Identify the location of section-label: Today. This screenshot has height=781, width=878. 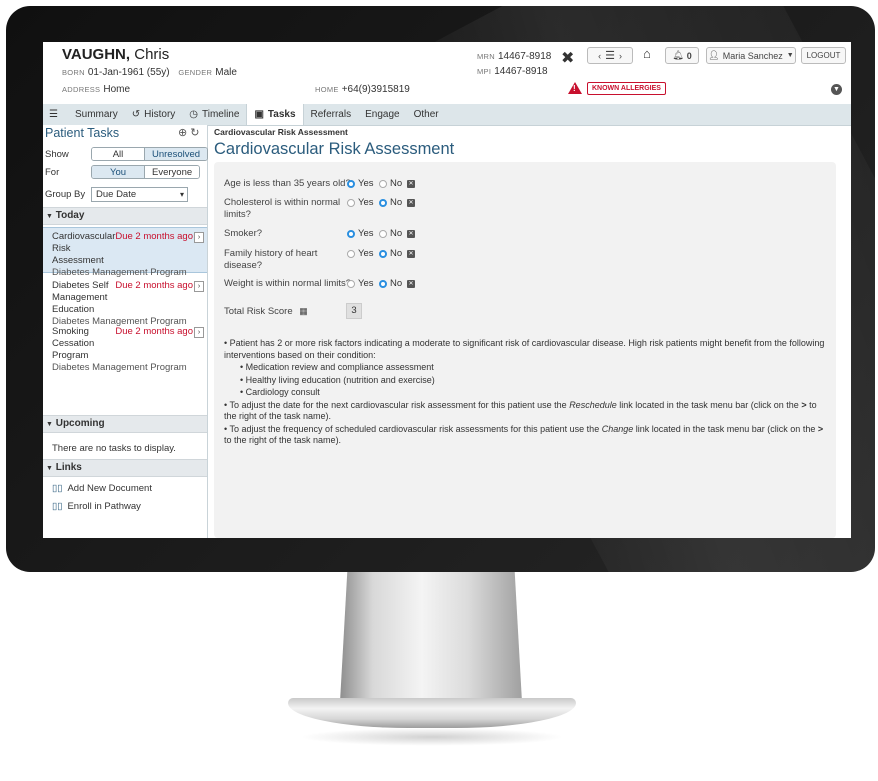
(70, 215).